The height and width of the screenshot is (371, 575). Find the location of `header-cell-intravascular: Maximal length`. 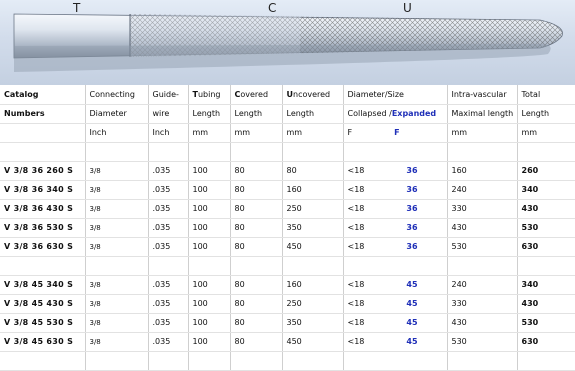

header-cell-intravascular: Maximal length is located at coordinates (481, 114).